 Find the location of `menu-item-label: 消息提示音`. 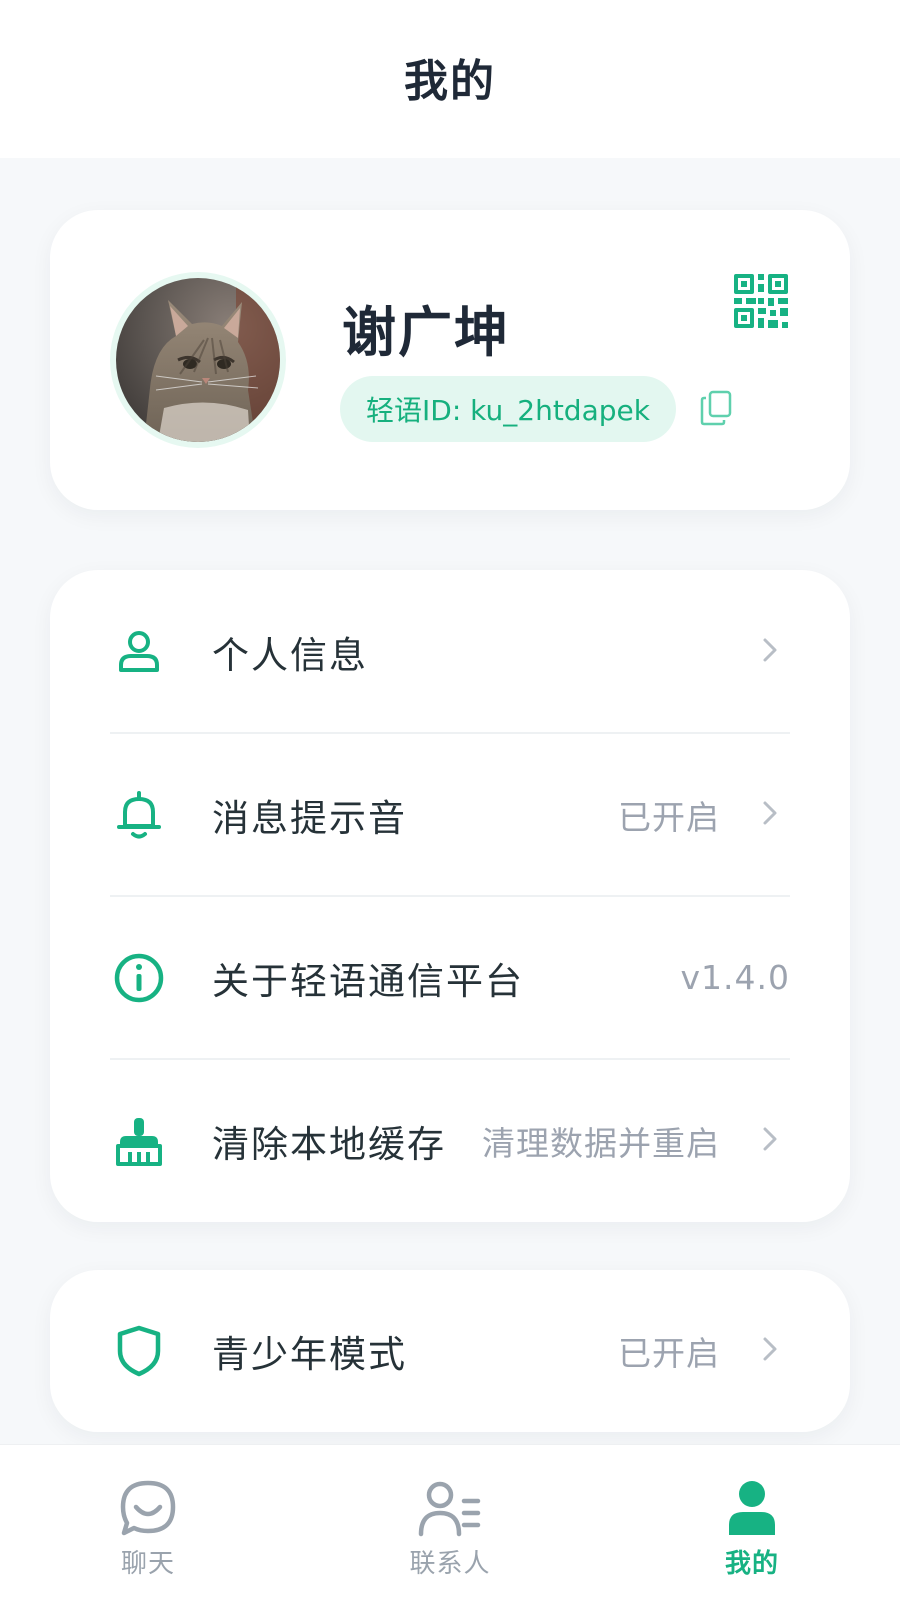

menu-item-label: 消息提示音 is located at coordinates (309, 818).